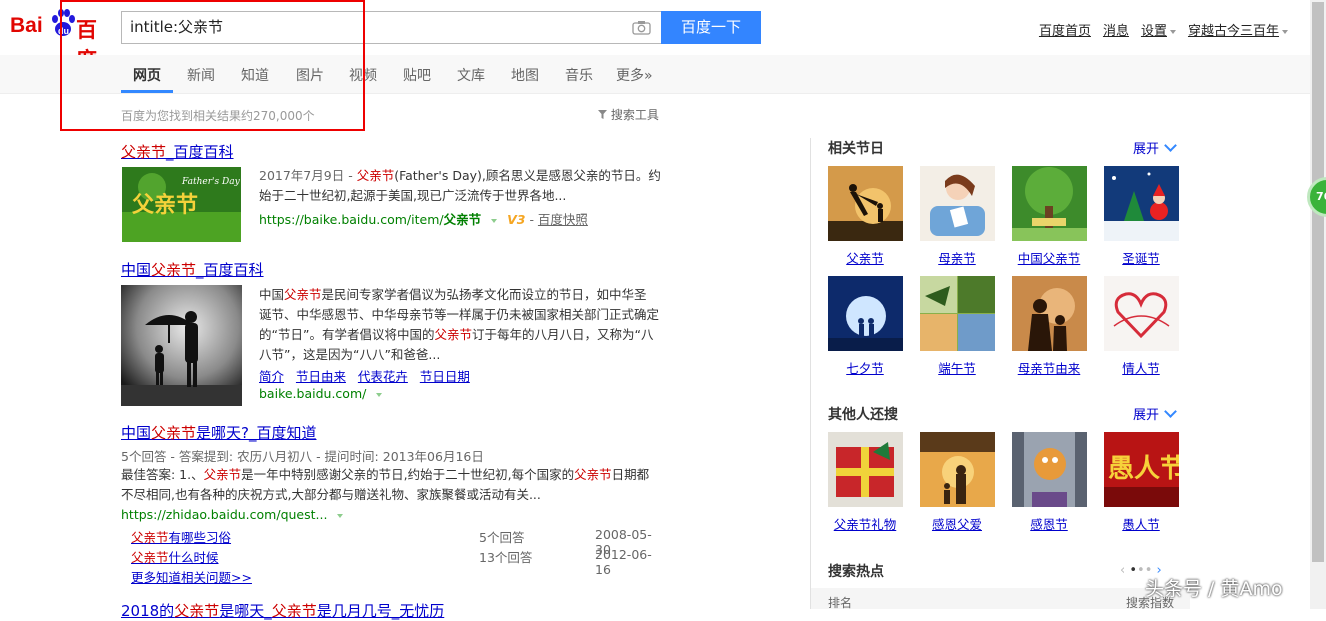  What do you see at coordinates (957, 313) in the screenshot?
I see `holiday-dragon-boat-image` at bounding box center [957, 313].